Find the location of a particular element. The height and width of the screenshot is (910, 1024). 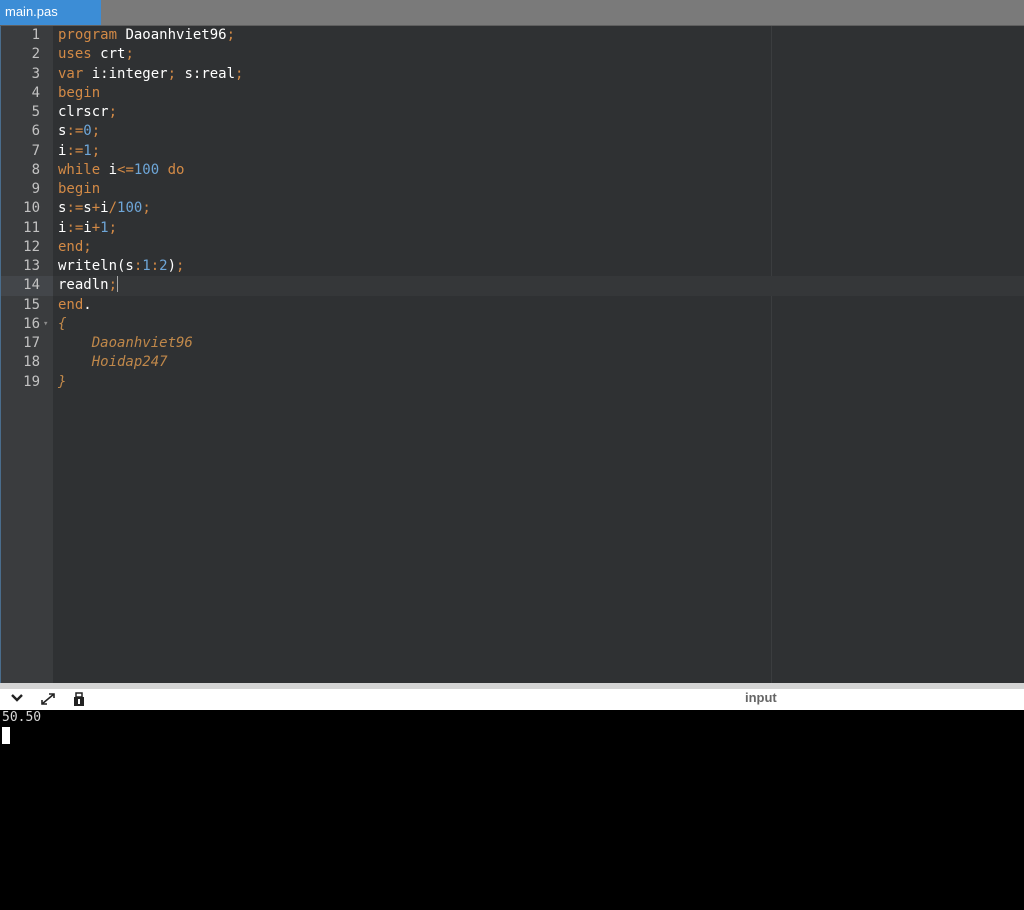

code-token: program is located at coordinates (88, 35).